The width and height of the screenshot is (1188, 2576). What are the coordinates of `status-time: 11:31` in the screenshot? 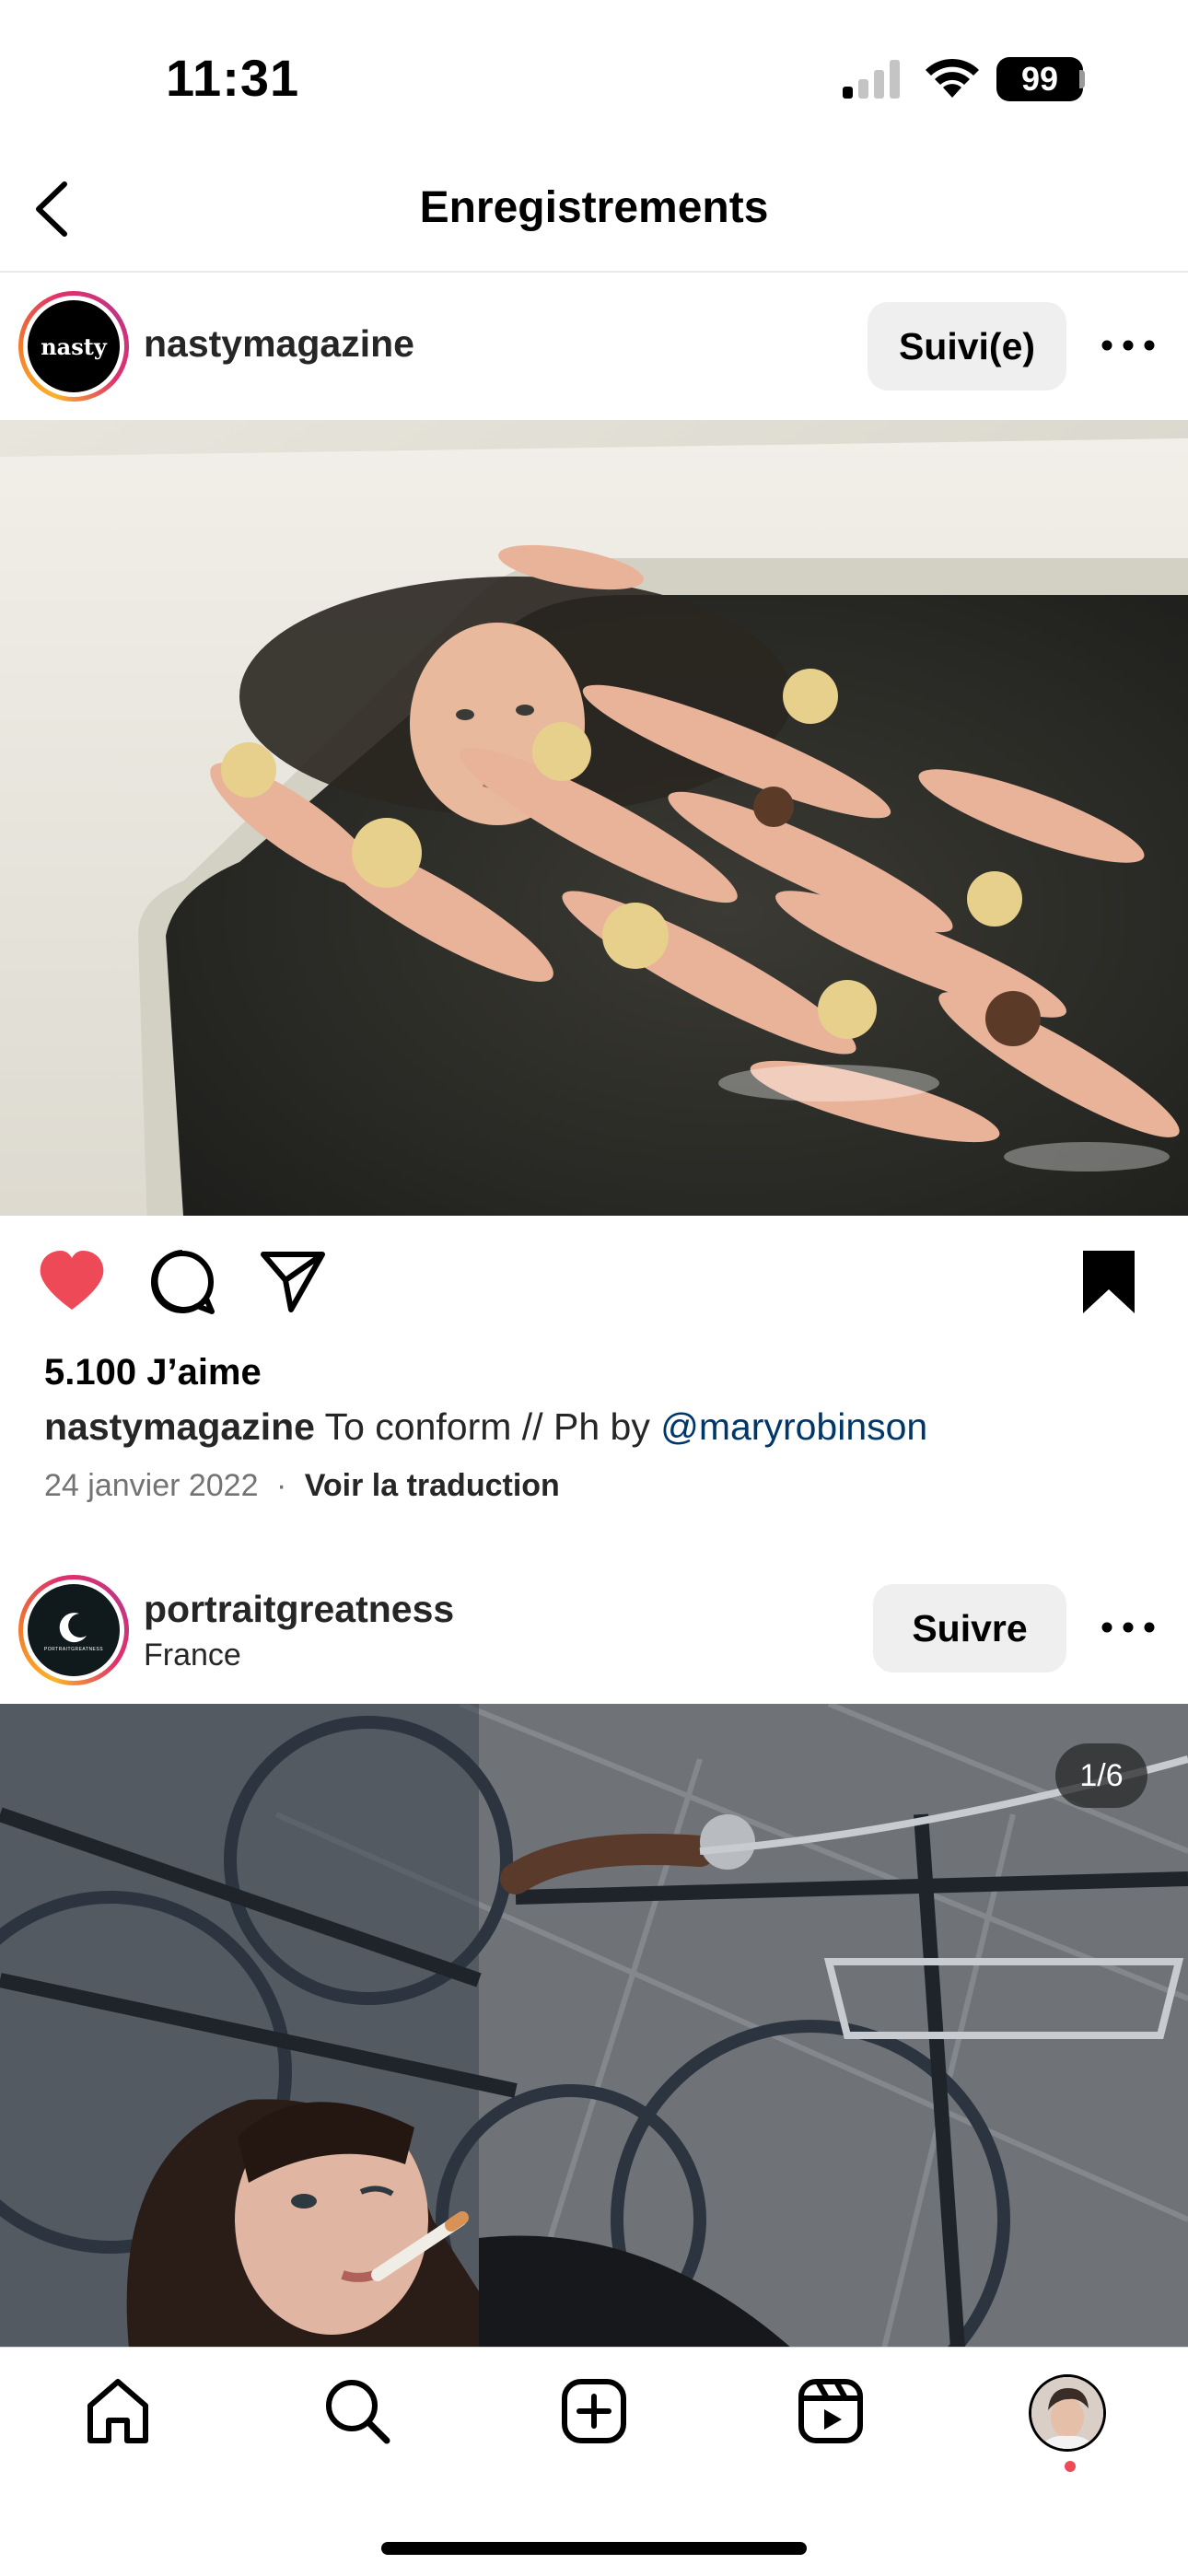 It's located at (233, 78).